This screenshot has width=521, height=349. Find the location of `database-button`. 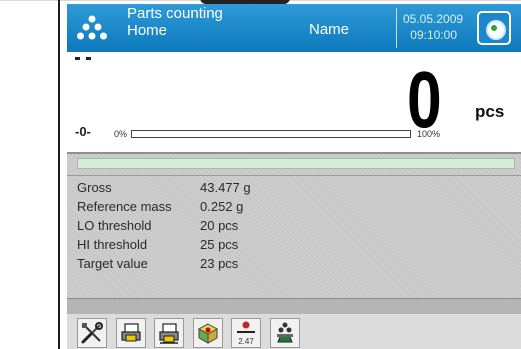

database-button is located at coordinates (208, 333).